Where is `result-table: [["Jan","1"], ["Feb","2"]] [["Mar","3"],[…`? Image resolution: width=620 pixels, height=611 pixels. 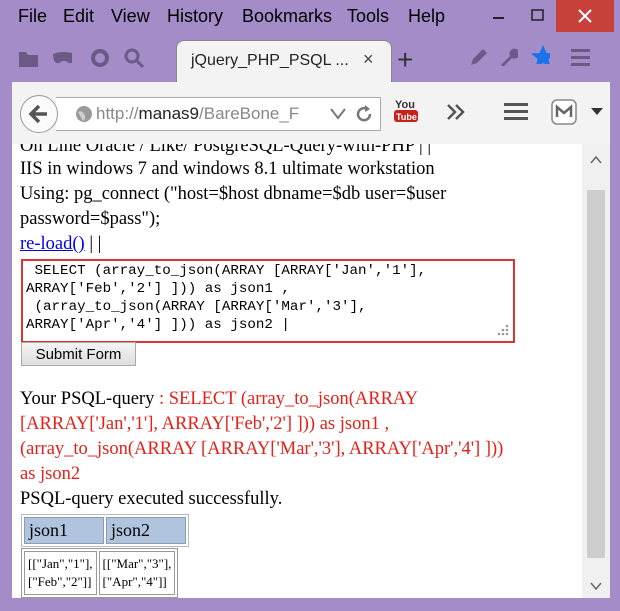
result-table: [["Jan","1"], ["Feb","2"]] [["Mar","3"],[… is located at coordinates (100, 573).